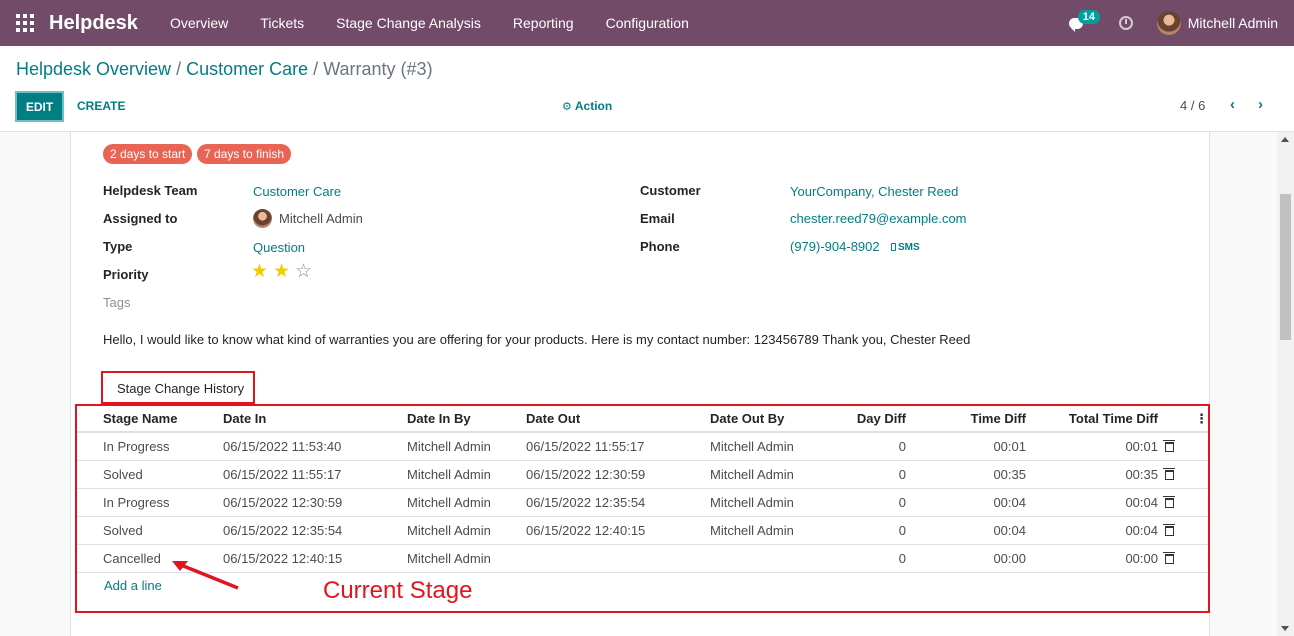  Describe the element at coordinates (117, 302) in the screenshot. I see `tags-label: Tags` at that location.